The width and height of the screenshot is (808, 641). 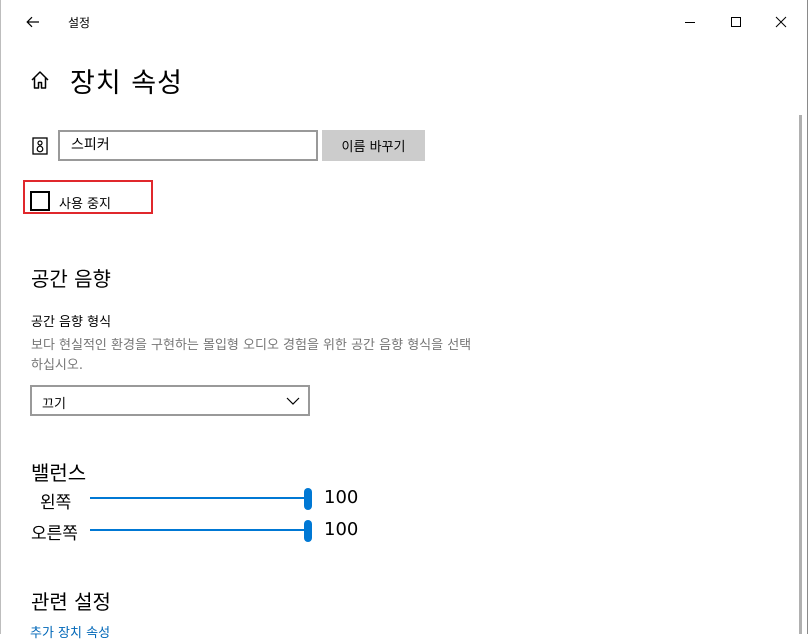 I want to click on minimize-icon, so click(x=690, y=22).